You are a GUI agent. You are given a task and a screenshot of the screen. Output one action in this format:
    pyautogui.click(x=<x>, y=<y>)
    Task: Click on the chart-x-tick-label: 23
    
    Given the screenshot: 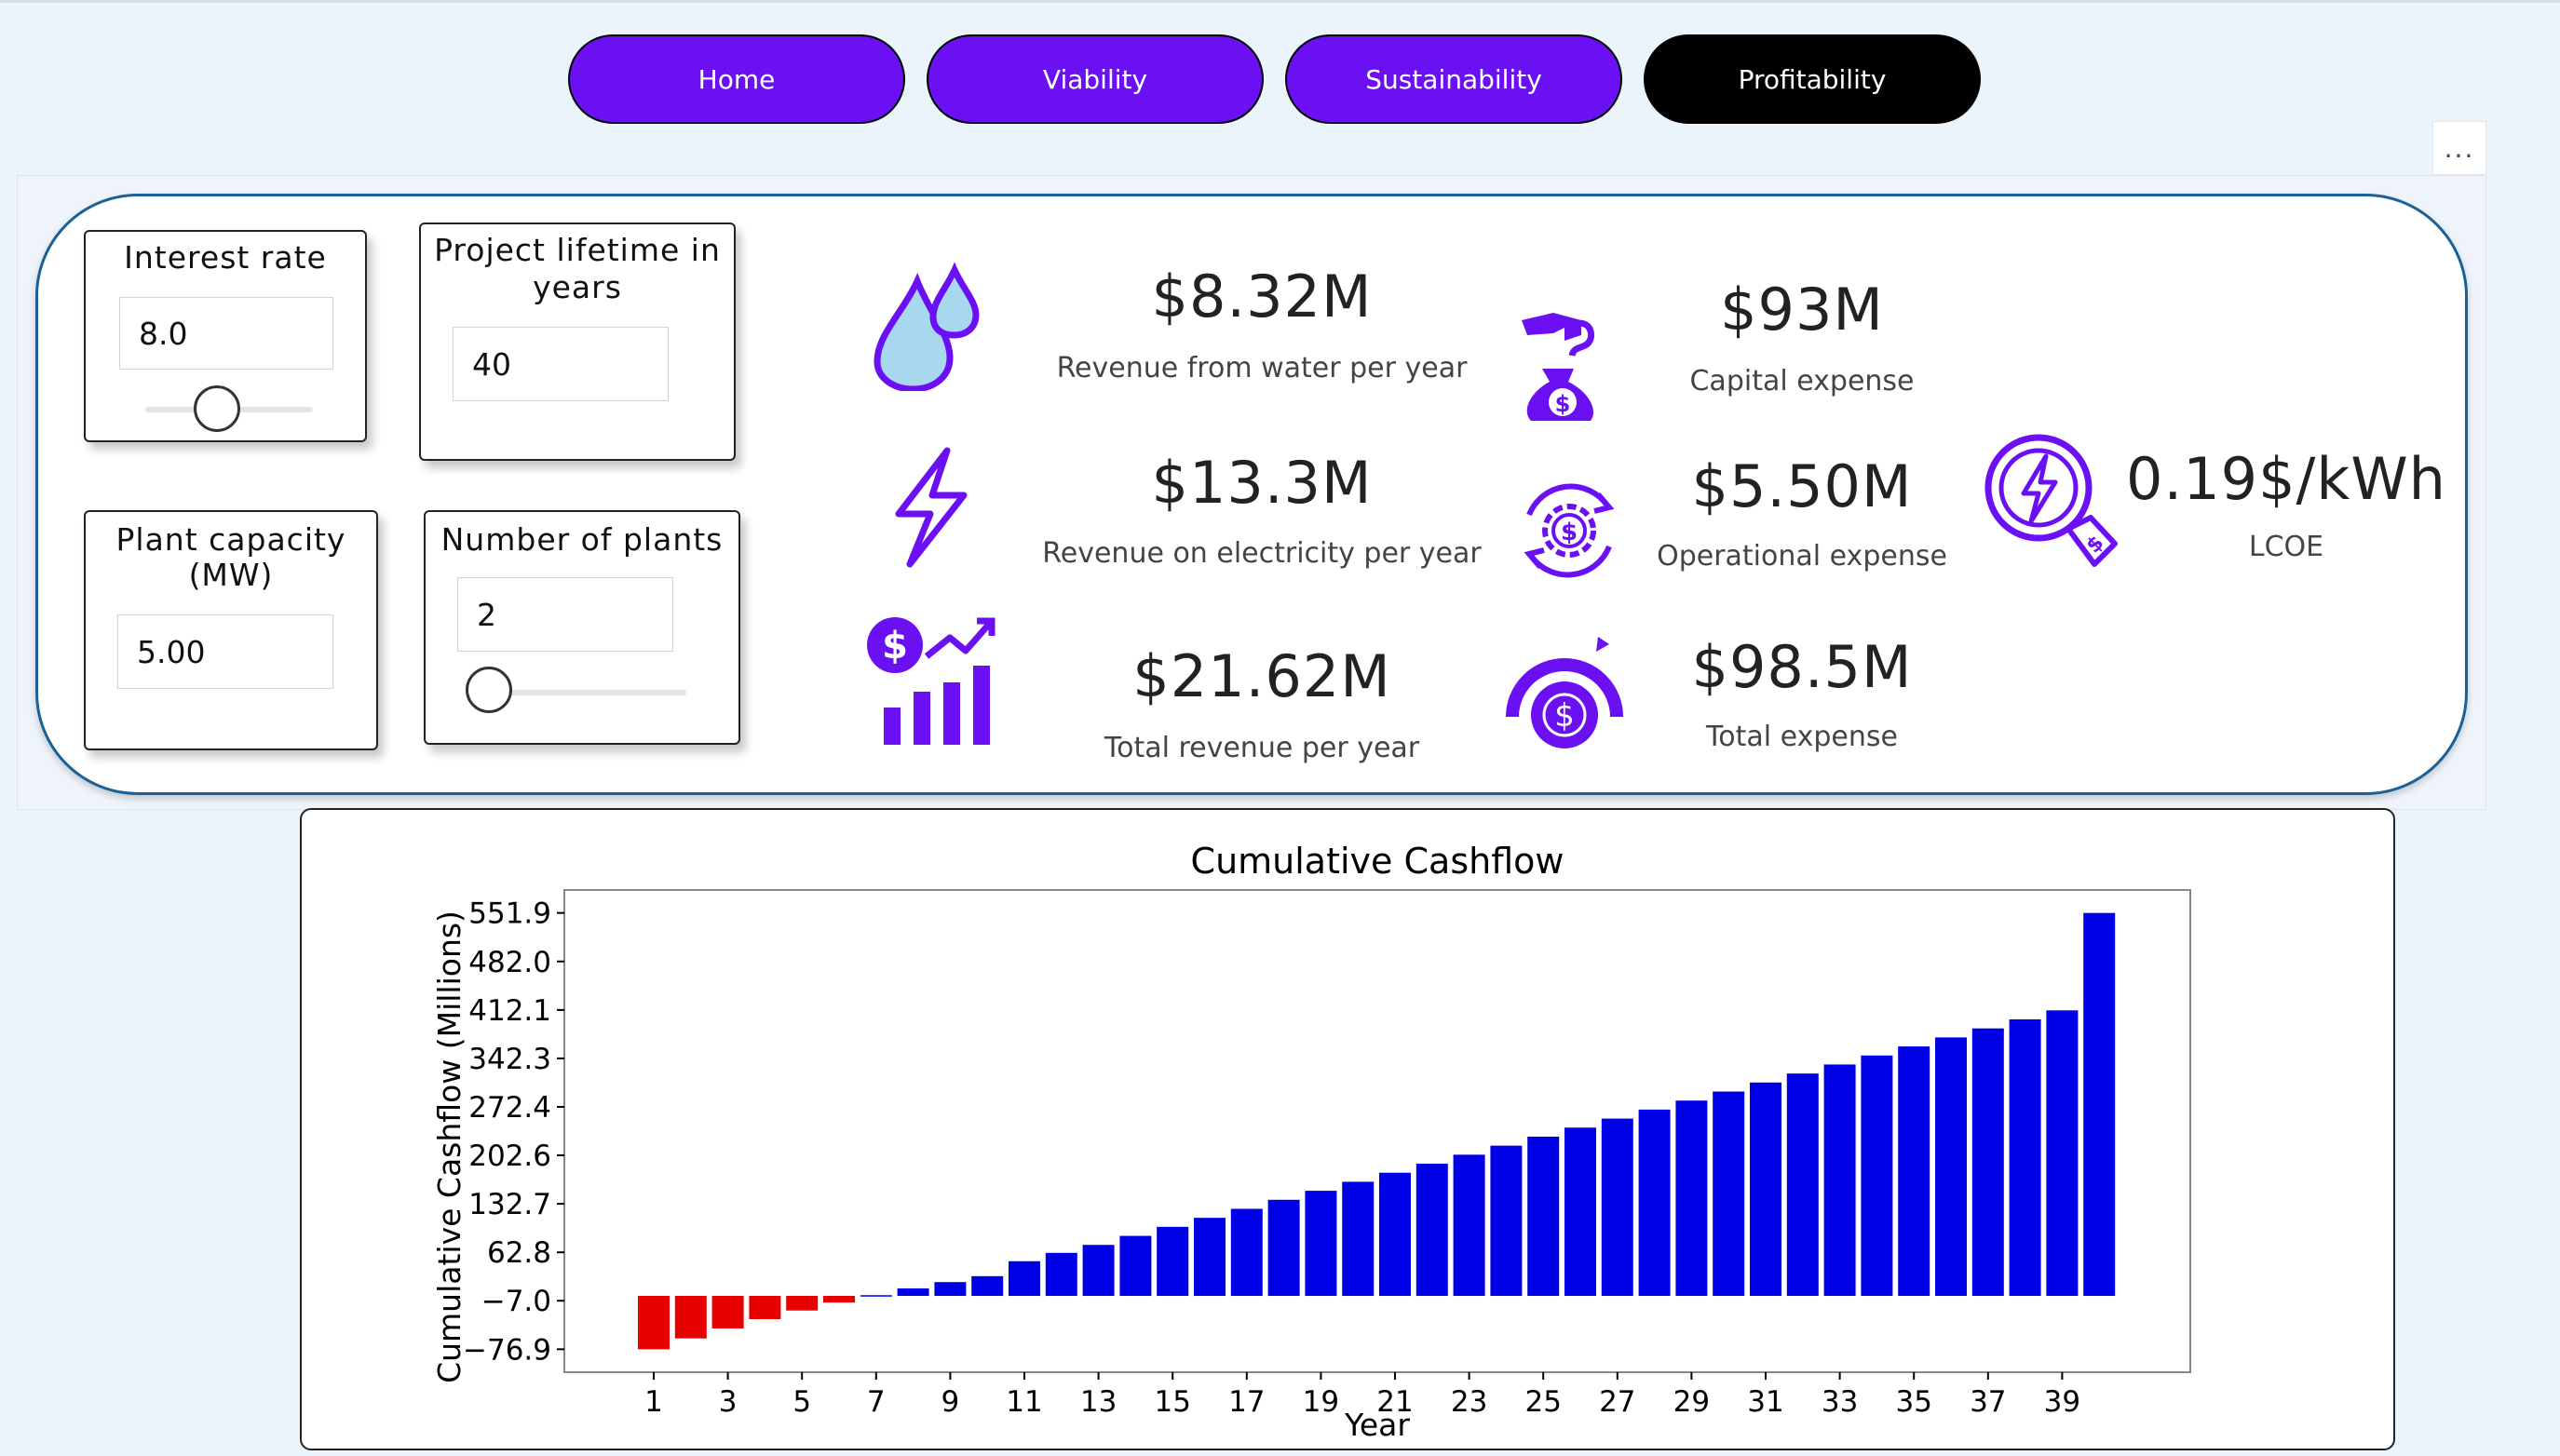 What is the action you would take?
    pyautogui.click(x=1469, y=1402)
    